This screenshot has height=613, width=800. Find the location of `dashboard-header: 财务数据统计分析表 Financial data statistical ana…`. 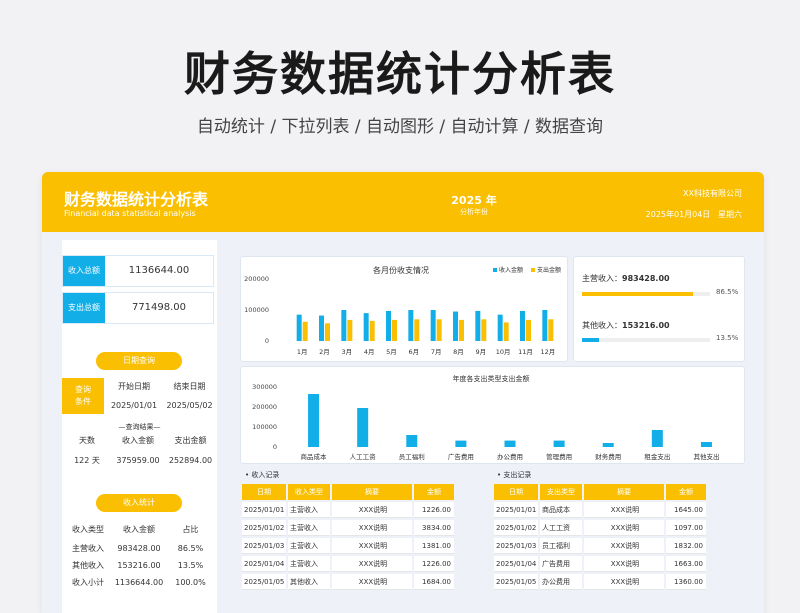

dashboard-header: 财务数据统计分析表 Financial data statistical ana… is located at coordinates (403, 202).